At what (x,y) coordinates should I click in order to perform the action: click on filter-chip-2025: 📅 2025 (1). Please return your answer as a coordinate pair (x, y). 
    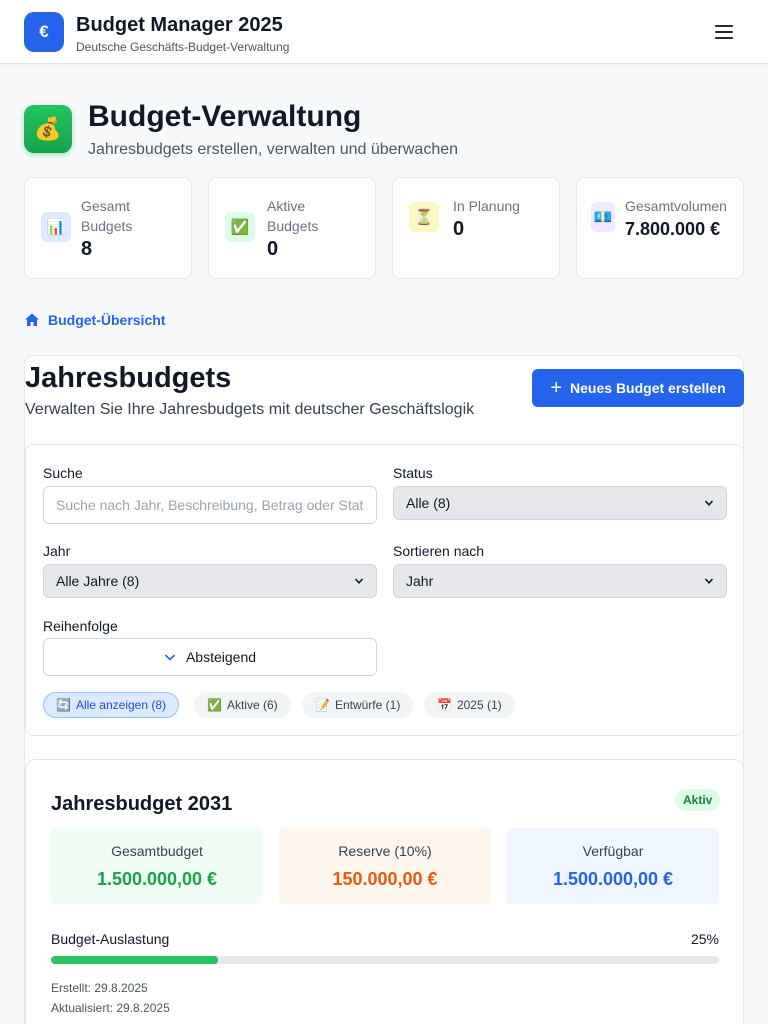
    Looking at the image, I should click on (469, 705).